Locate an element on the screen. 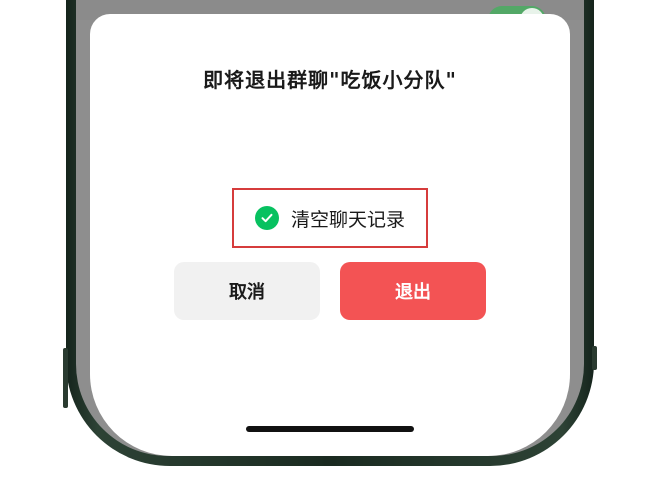 This screenshot has height=492, width=660. dialog-title: 即将退出群聊"吃饭小分队" is located at coordinates (330, 80).